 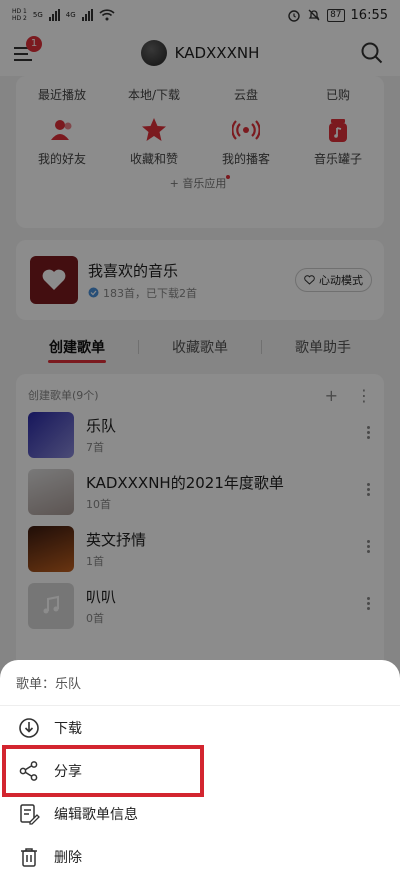 What do you see at coordinates (200, 683) in the screenshot?
I see `sheet-title: 歌单：乐队` at bounding box center [200, 683].